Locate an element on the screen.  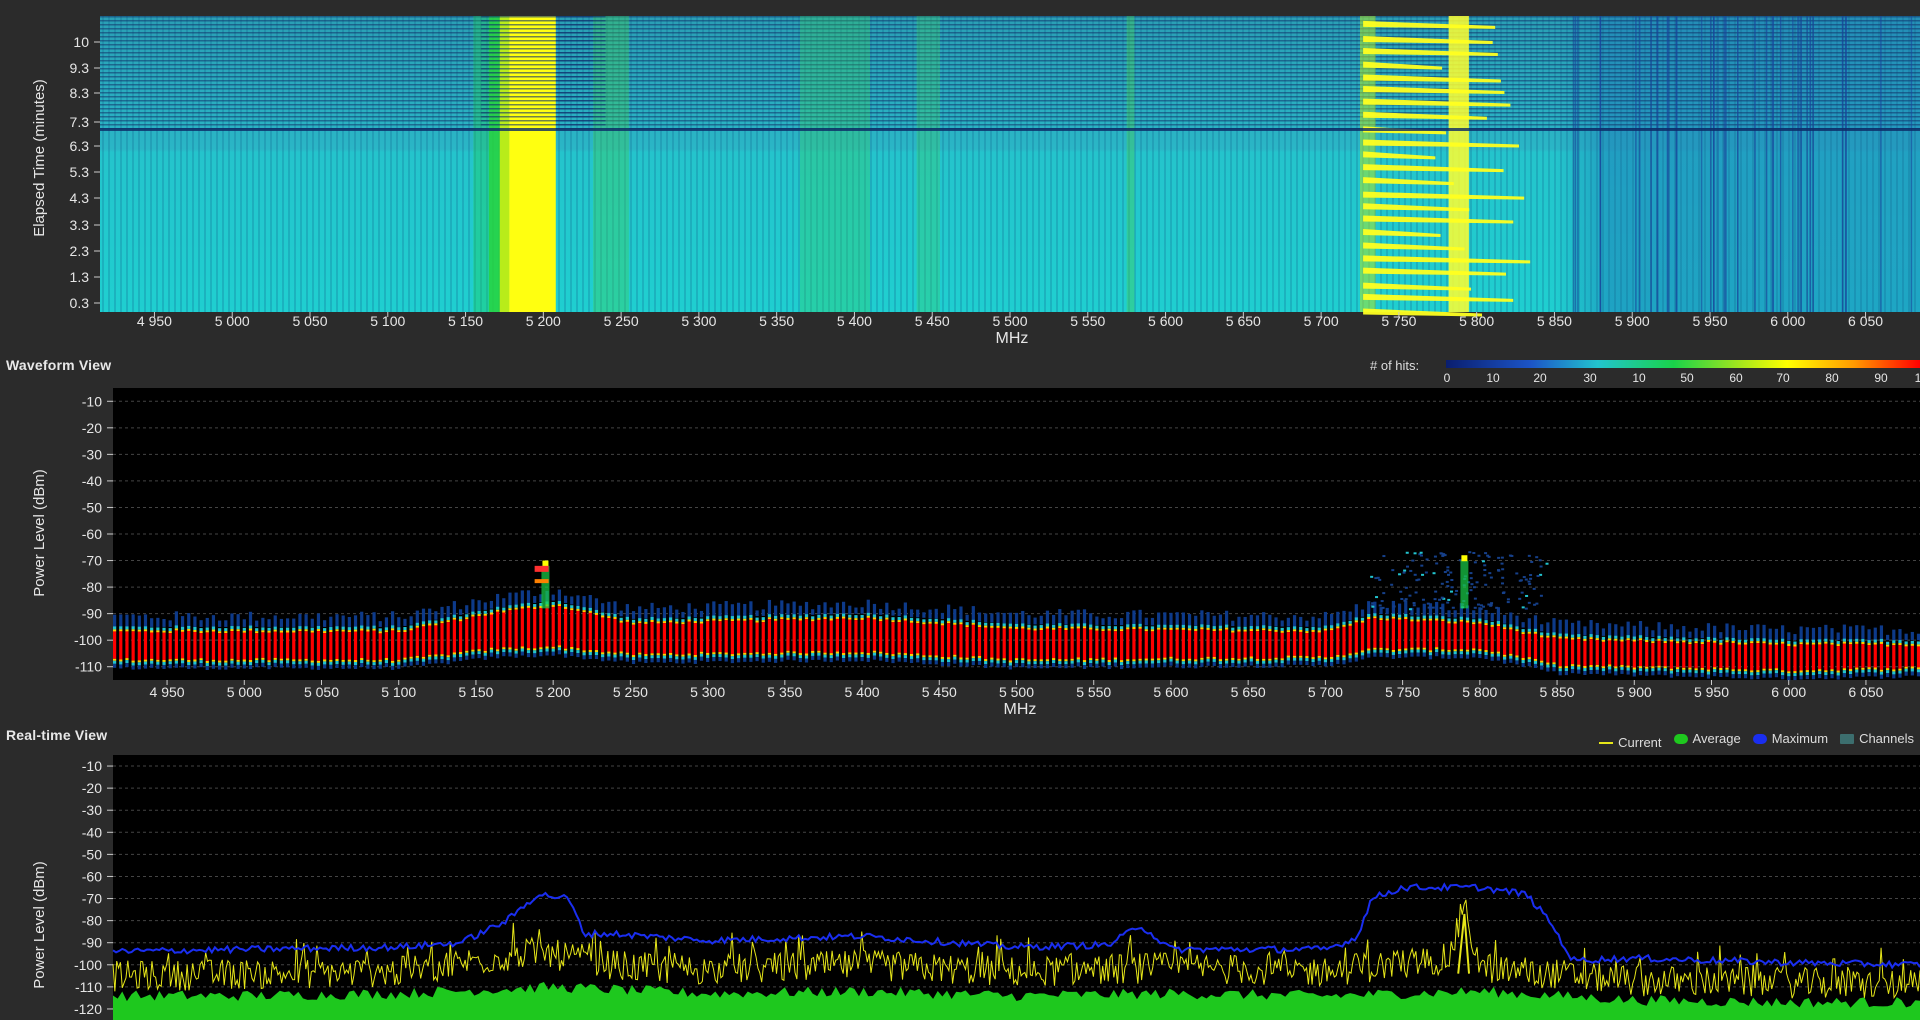
legend-item-maximum: Maximum is located at coordinates (1790, 738).